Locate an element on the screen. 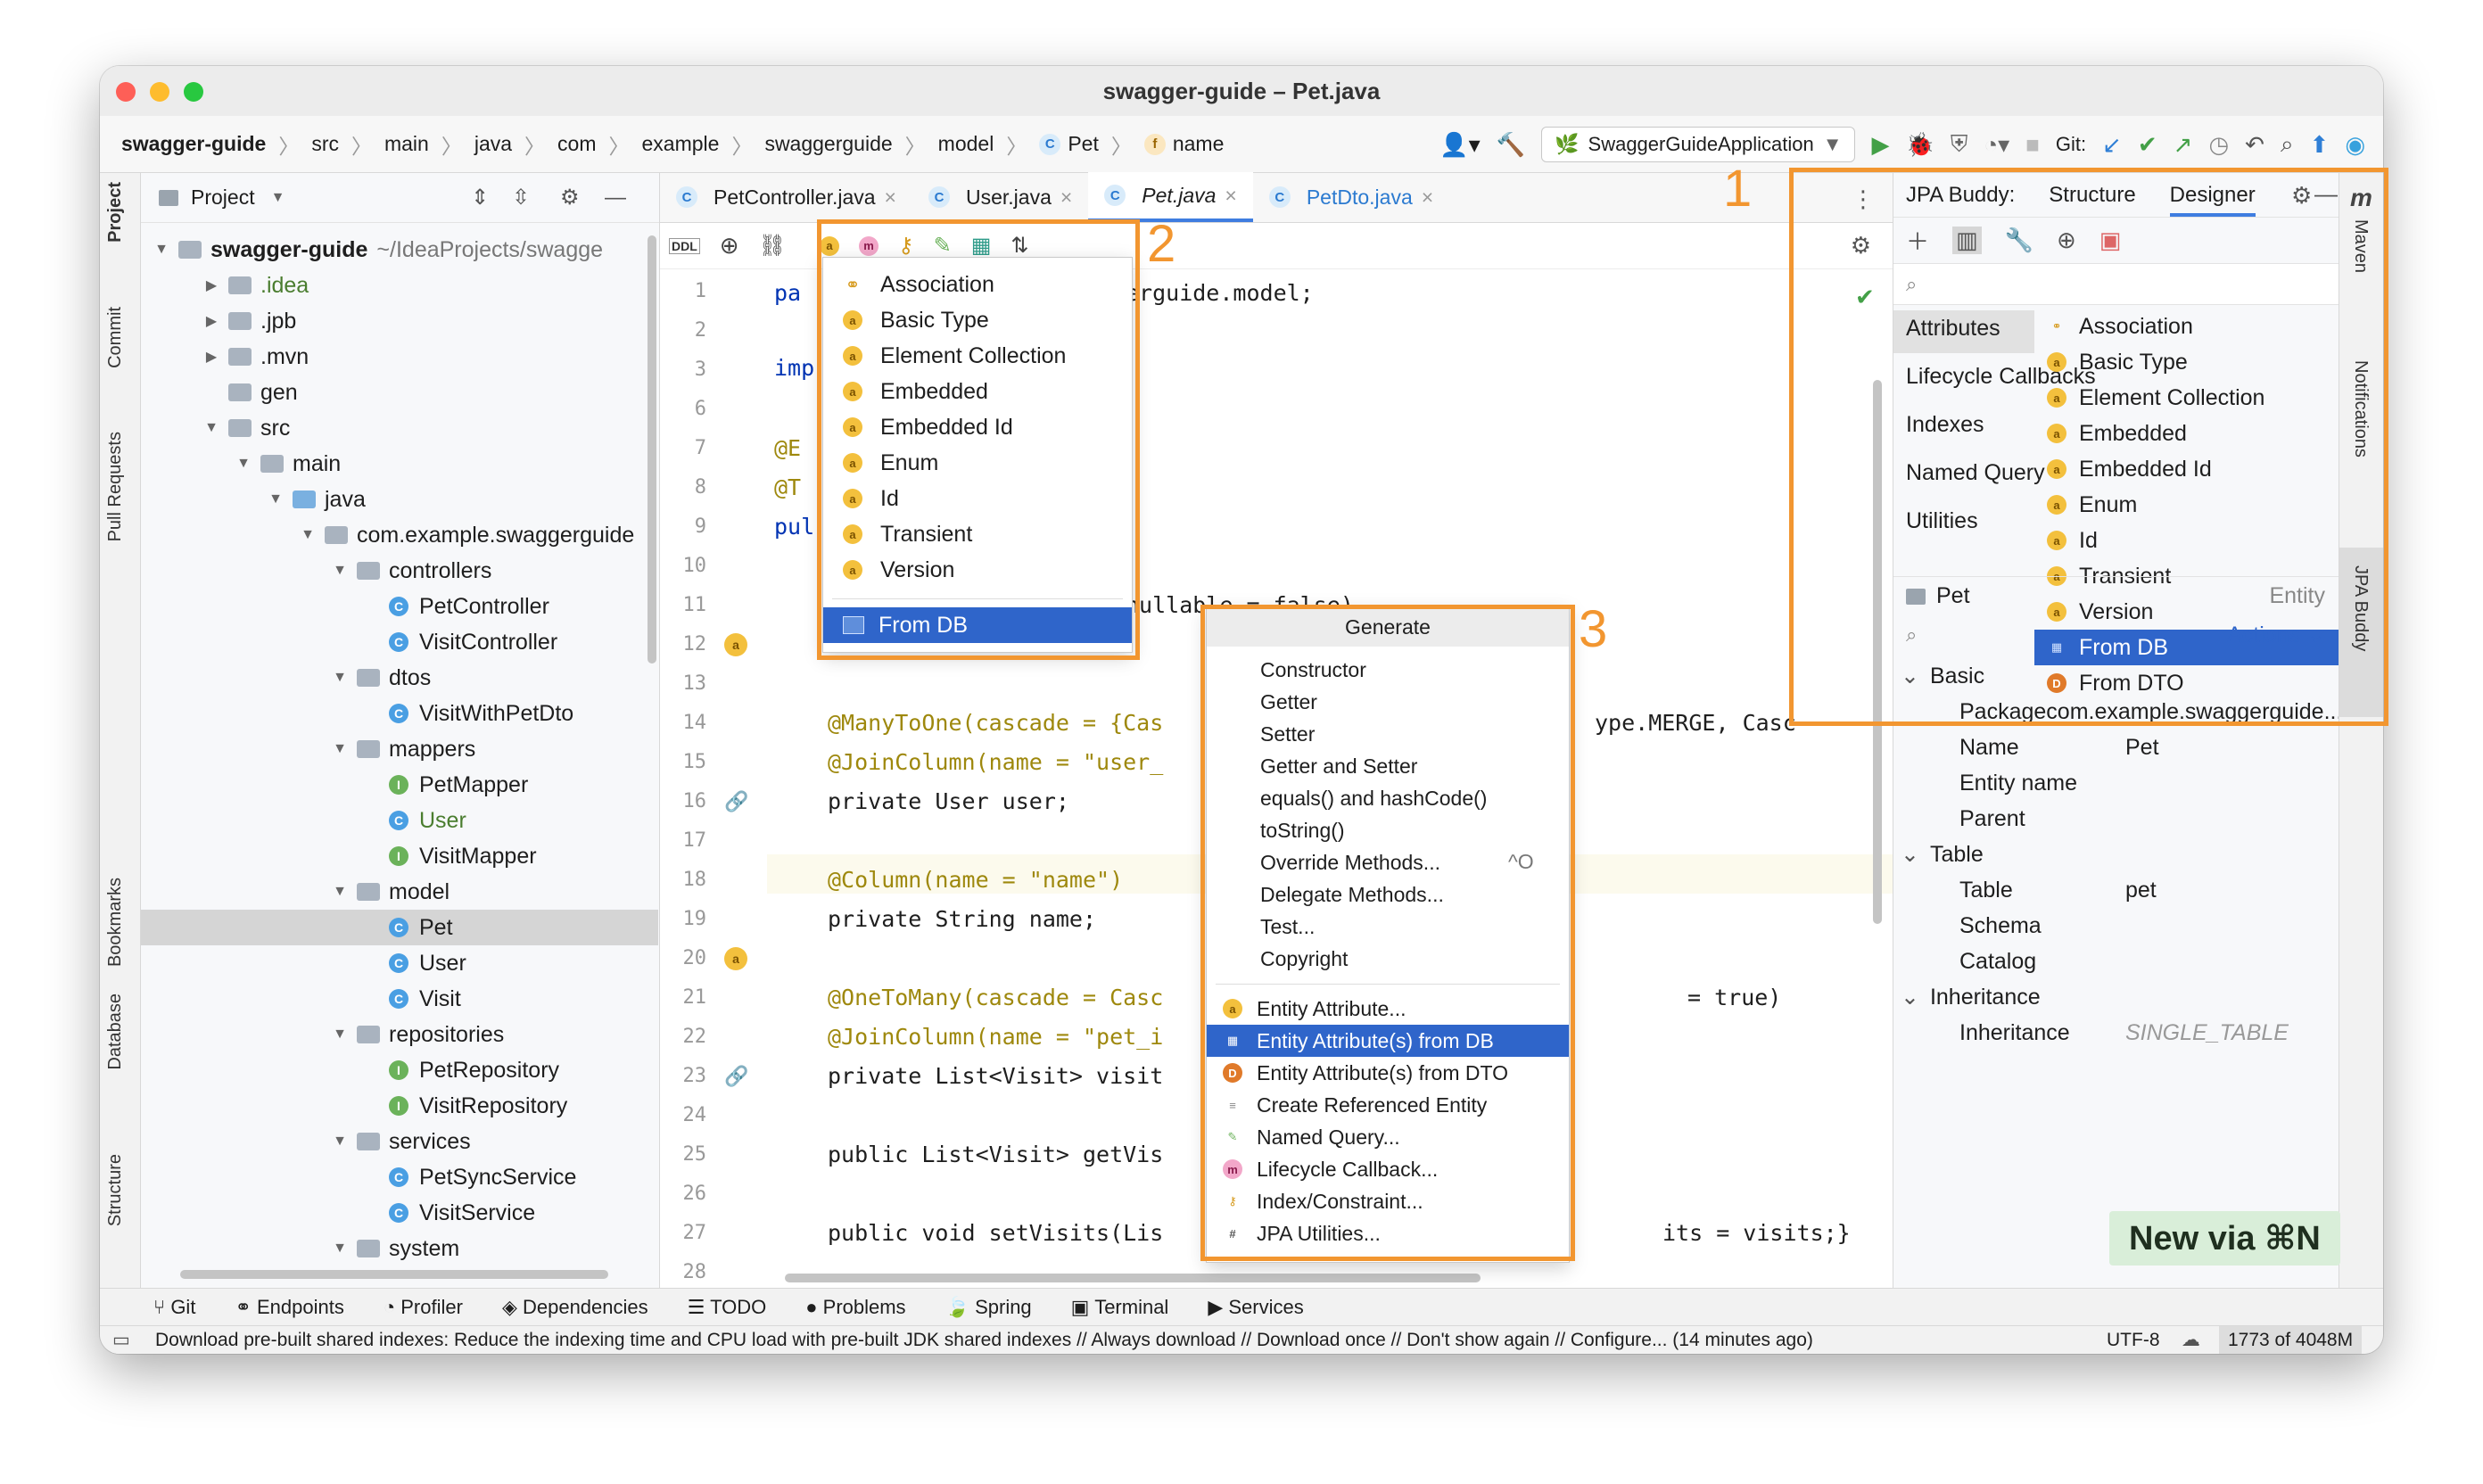 This screenshot has height=1484, width=2483. tree-item: ▼ java is located at coordinates (399, 499).